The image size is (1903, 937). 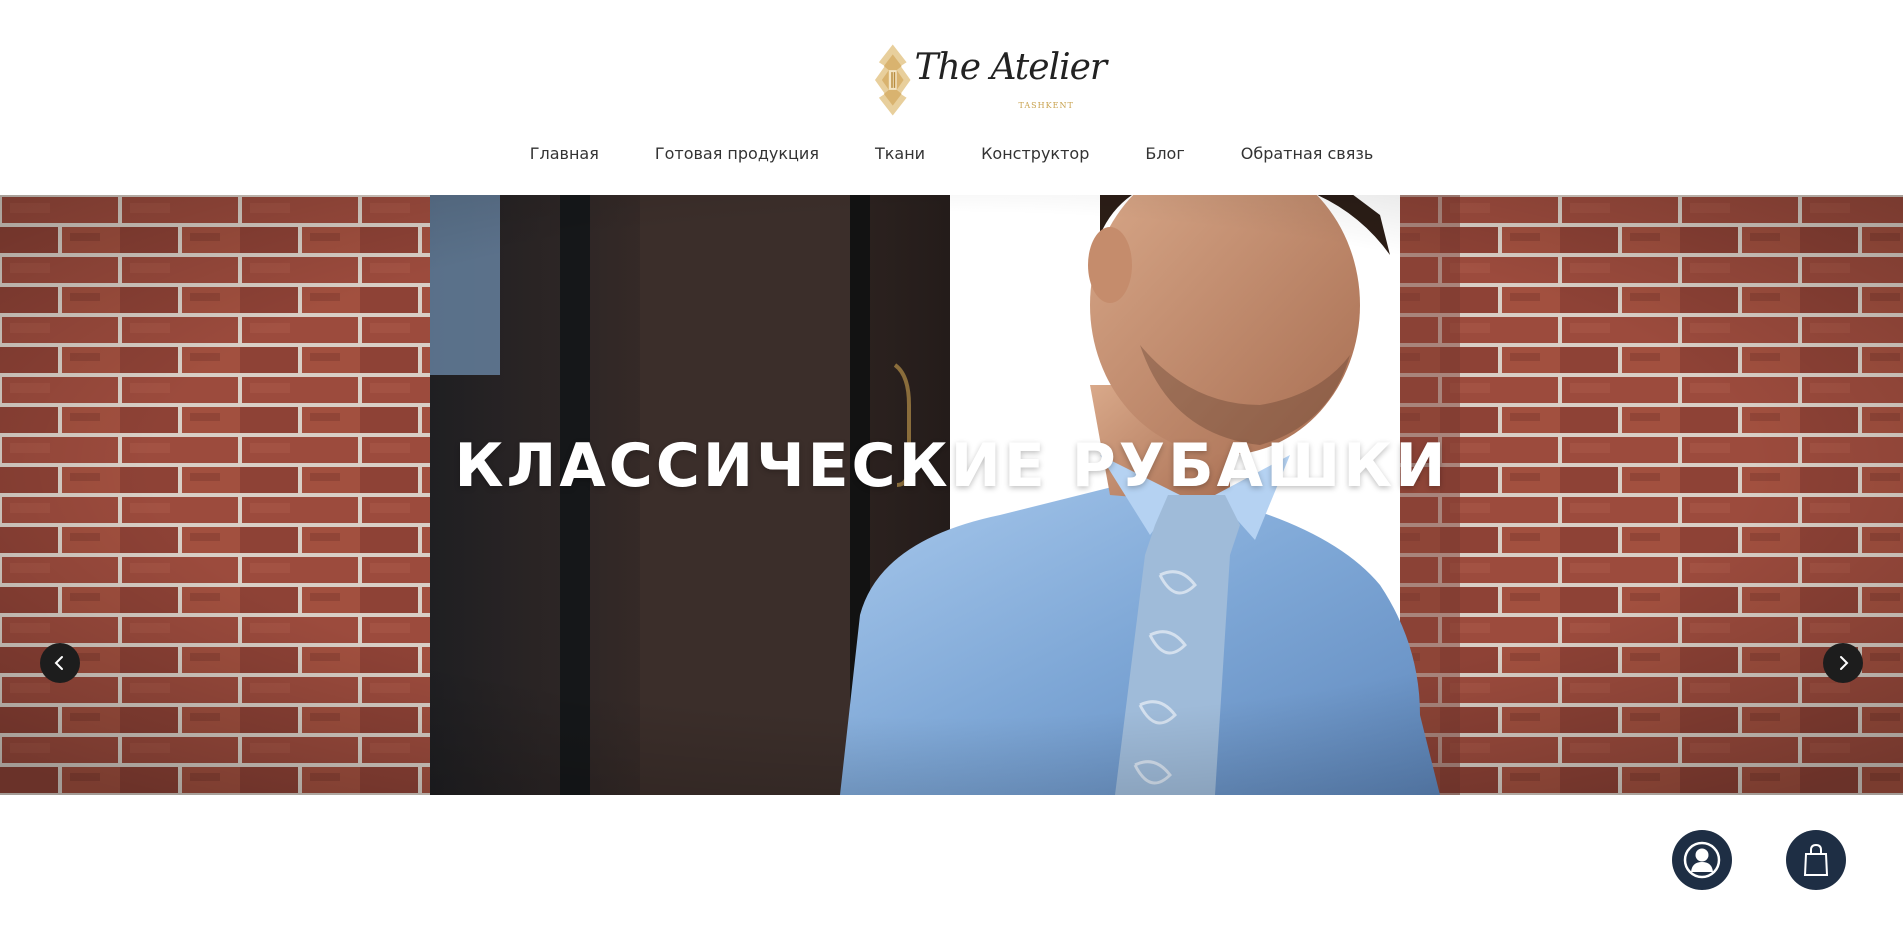 I want to click on account-button, so click(x=1702, y=860).